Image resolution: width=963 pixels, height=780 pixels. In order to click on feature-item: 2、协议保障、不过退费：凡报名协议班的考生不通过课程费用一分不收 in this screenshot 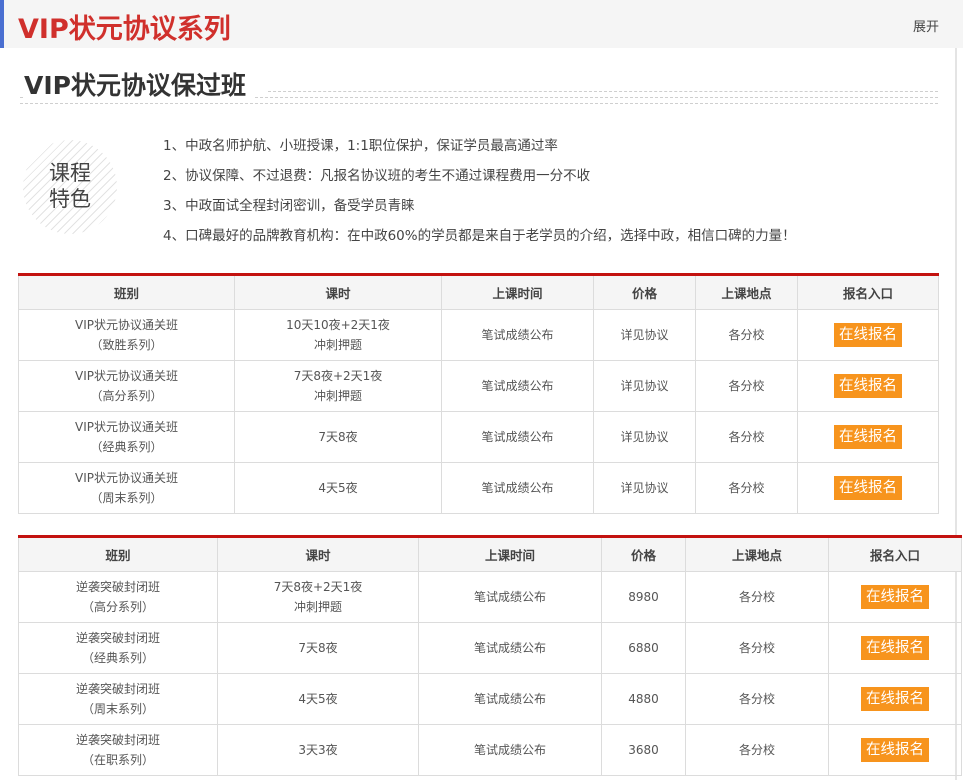, I will do `click(377, 176)`.